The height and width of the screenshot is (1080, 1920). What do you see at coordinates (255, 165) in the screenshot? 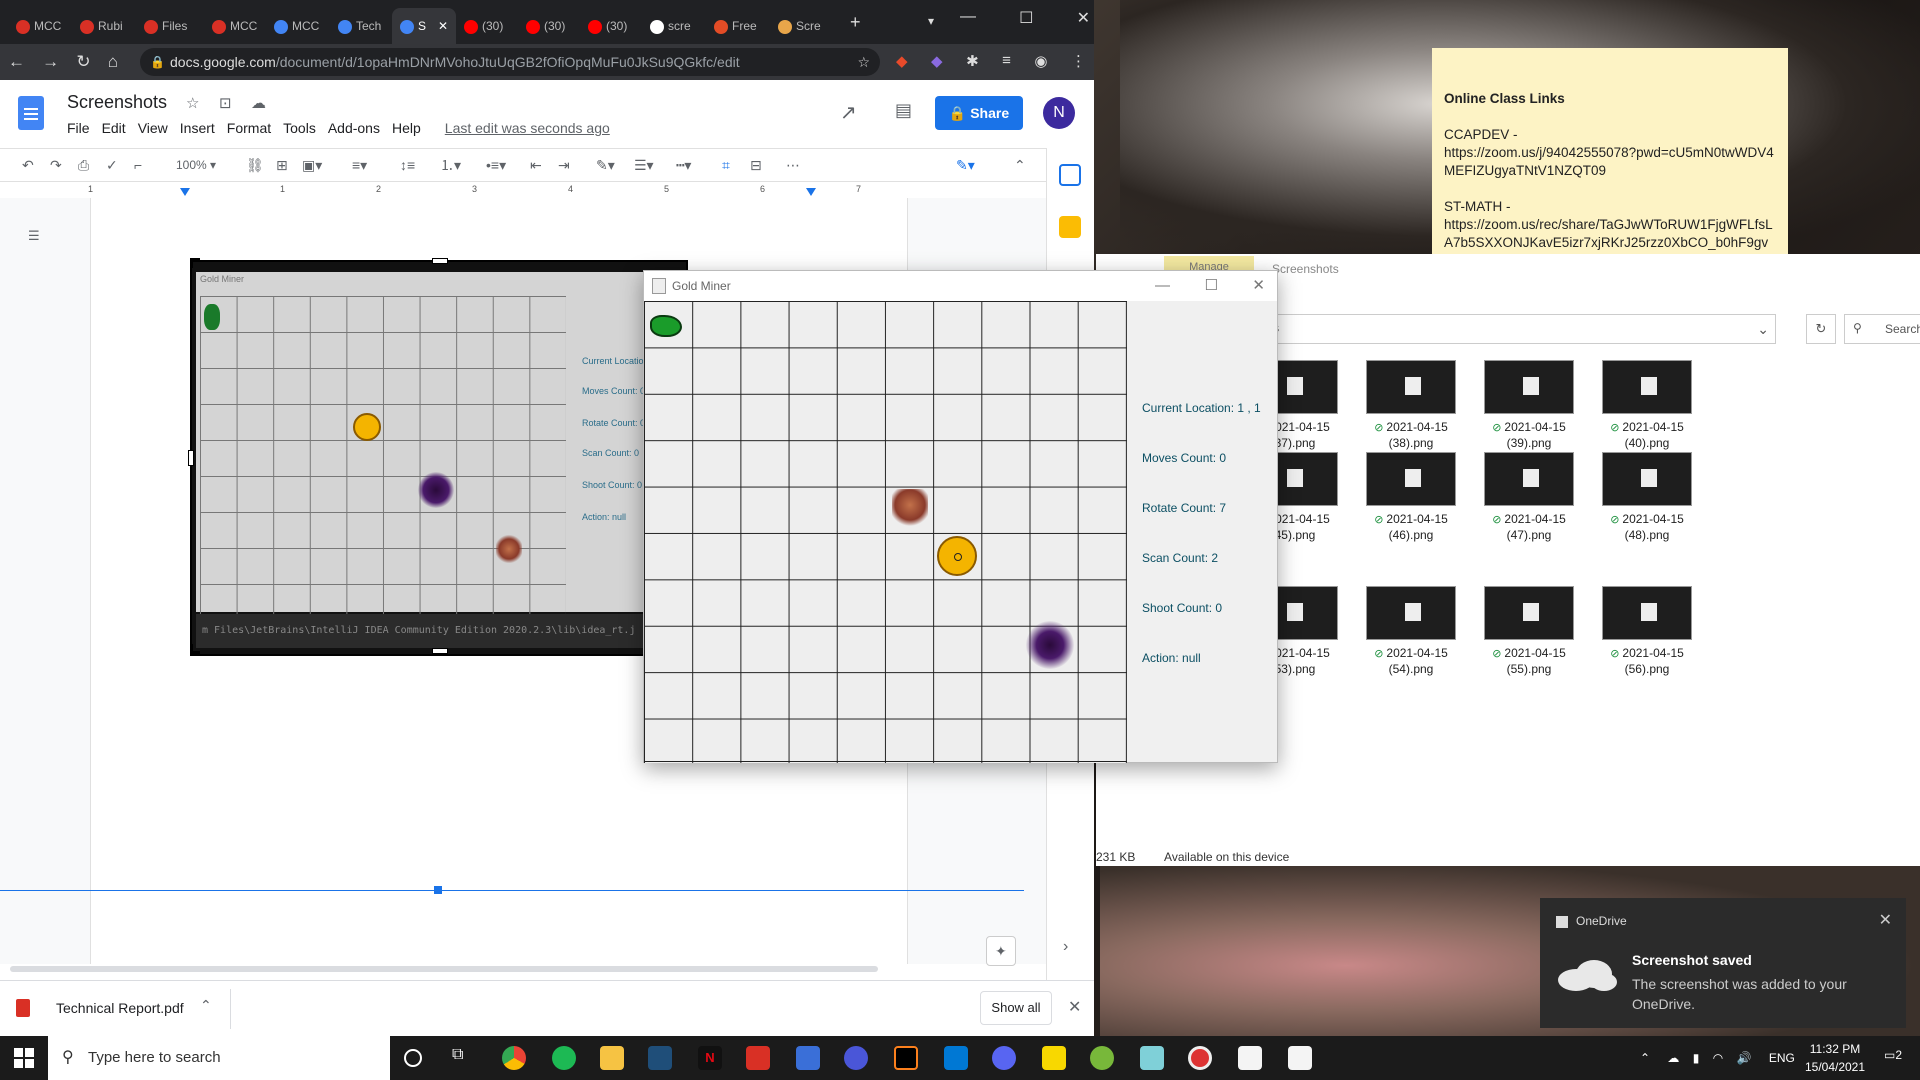
I see `link-icon: ⛓` at bounding box center [255, 165].